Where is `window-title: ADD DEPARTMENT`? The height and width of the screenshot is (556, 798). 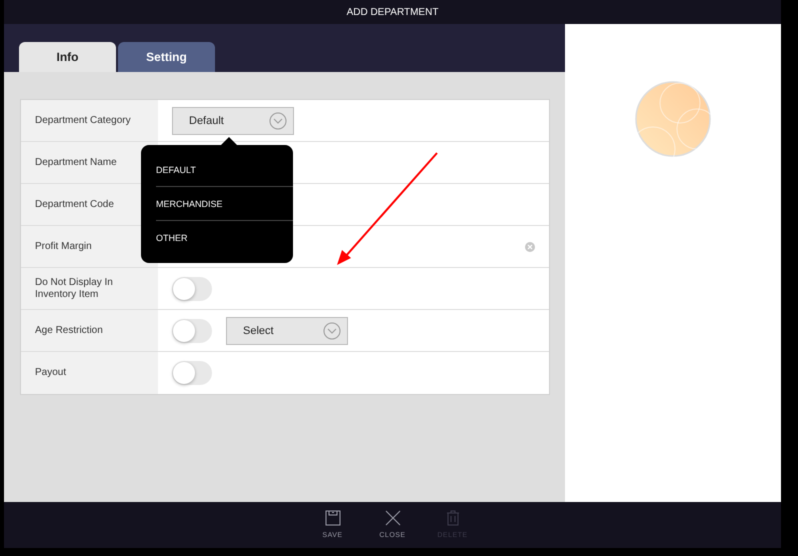 window-title: ADD DEPARTMENT is located at coordinates (392, 12).